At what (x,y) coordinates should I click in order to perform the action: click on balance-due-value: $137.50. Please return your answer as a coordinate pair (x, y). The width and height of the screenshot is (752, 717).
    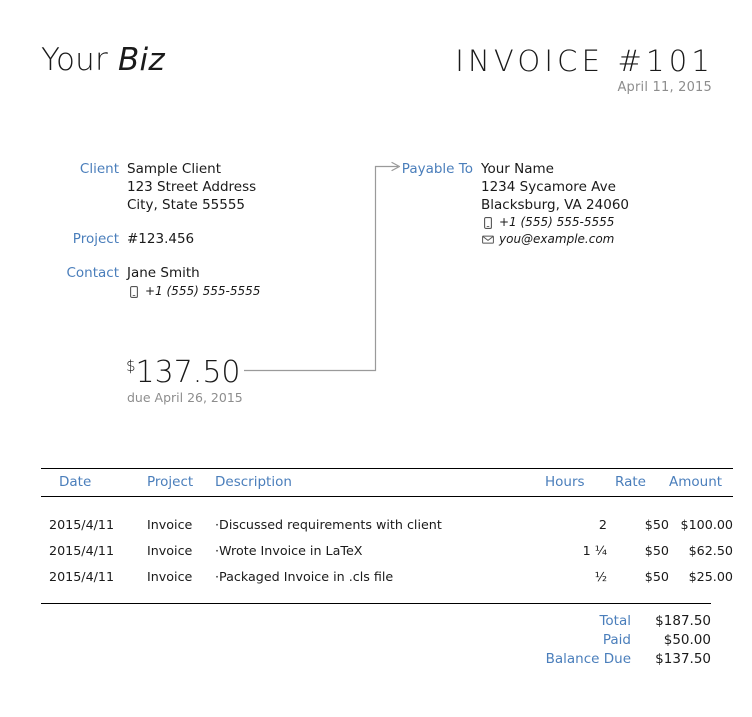
    Looking at the image, I should click on (683, 659).